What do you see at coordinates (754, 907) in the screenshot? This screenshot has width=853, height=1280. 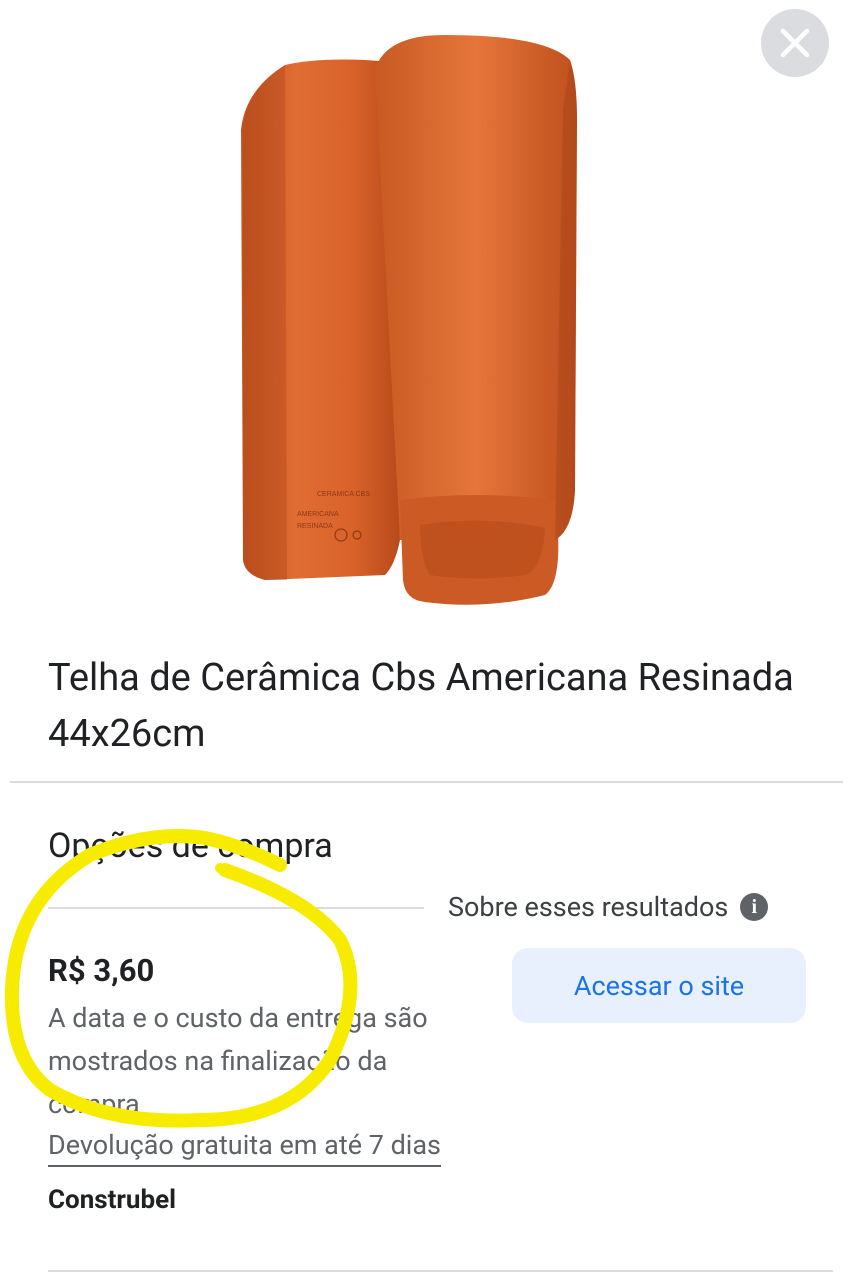 I see `info-icon: i` at bounding box center [754, 907].